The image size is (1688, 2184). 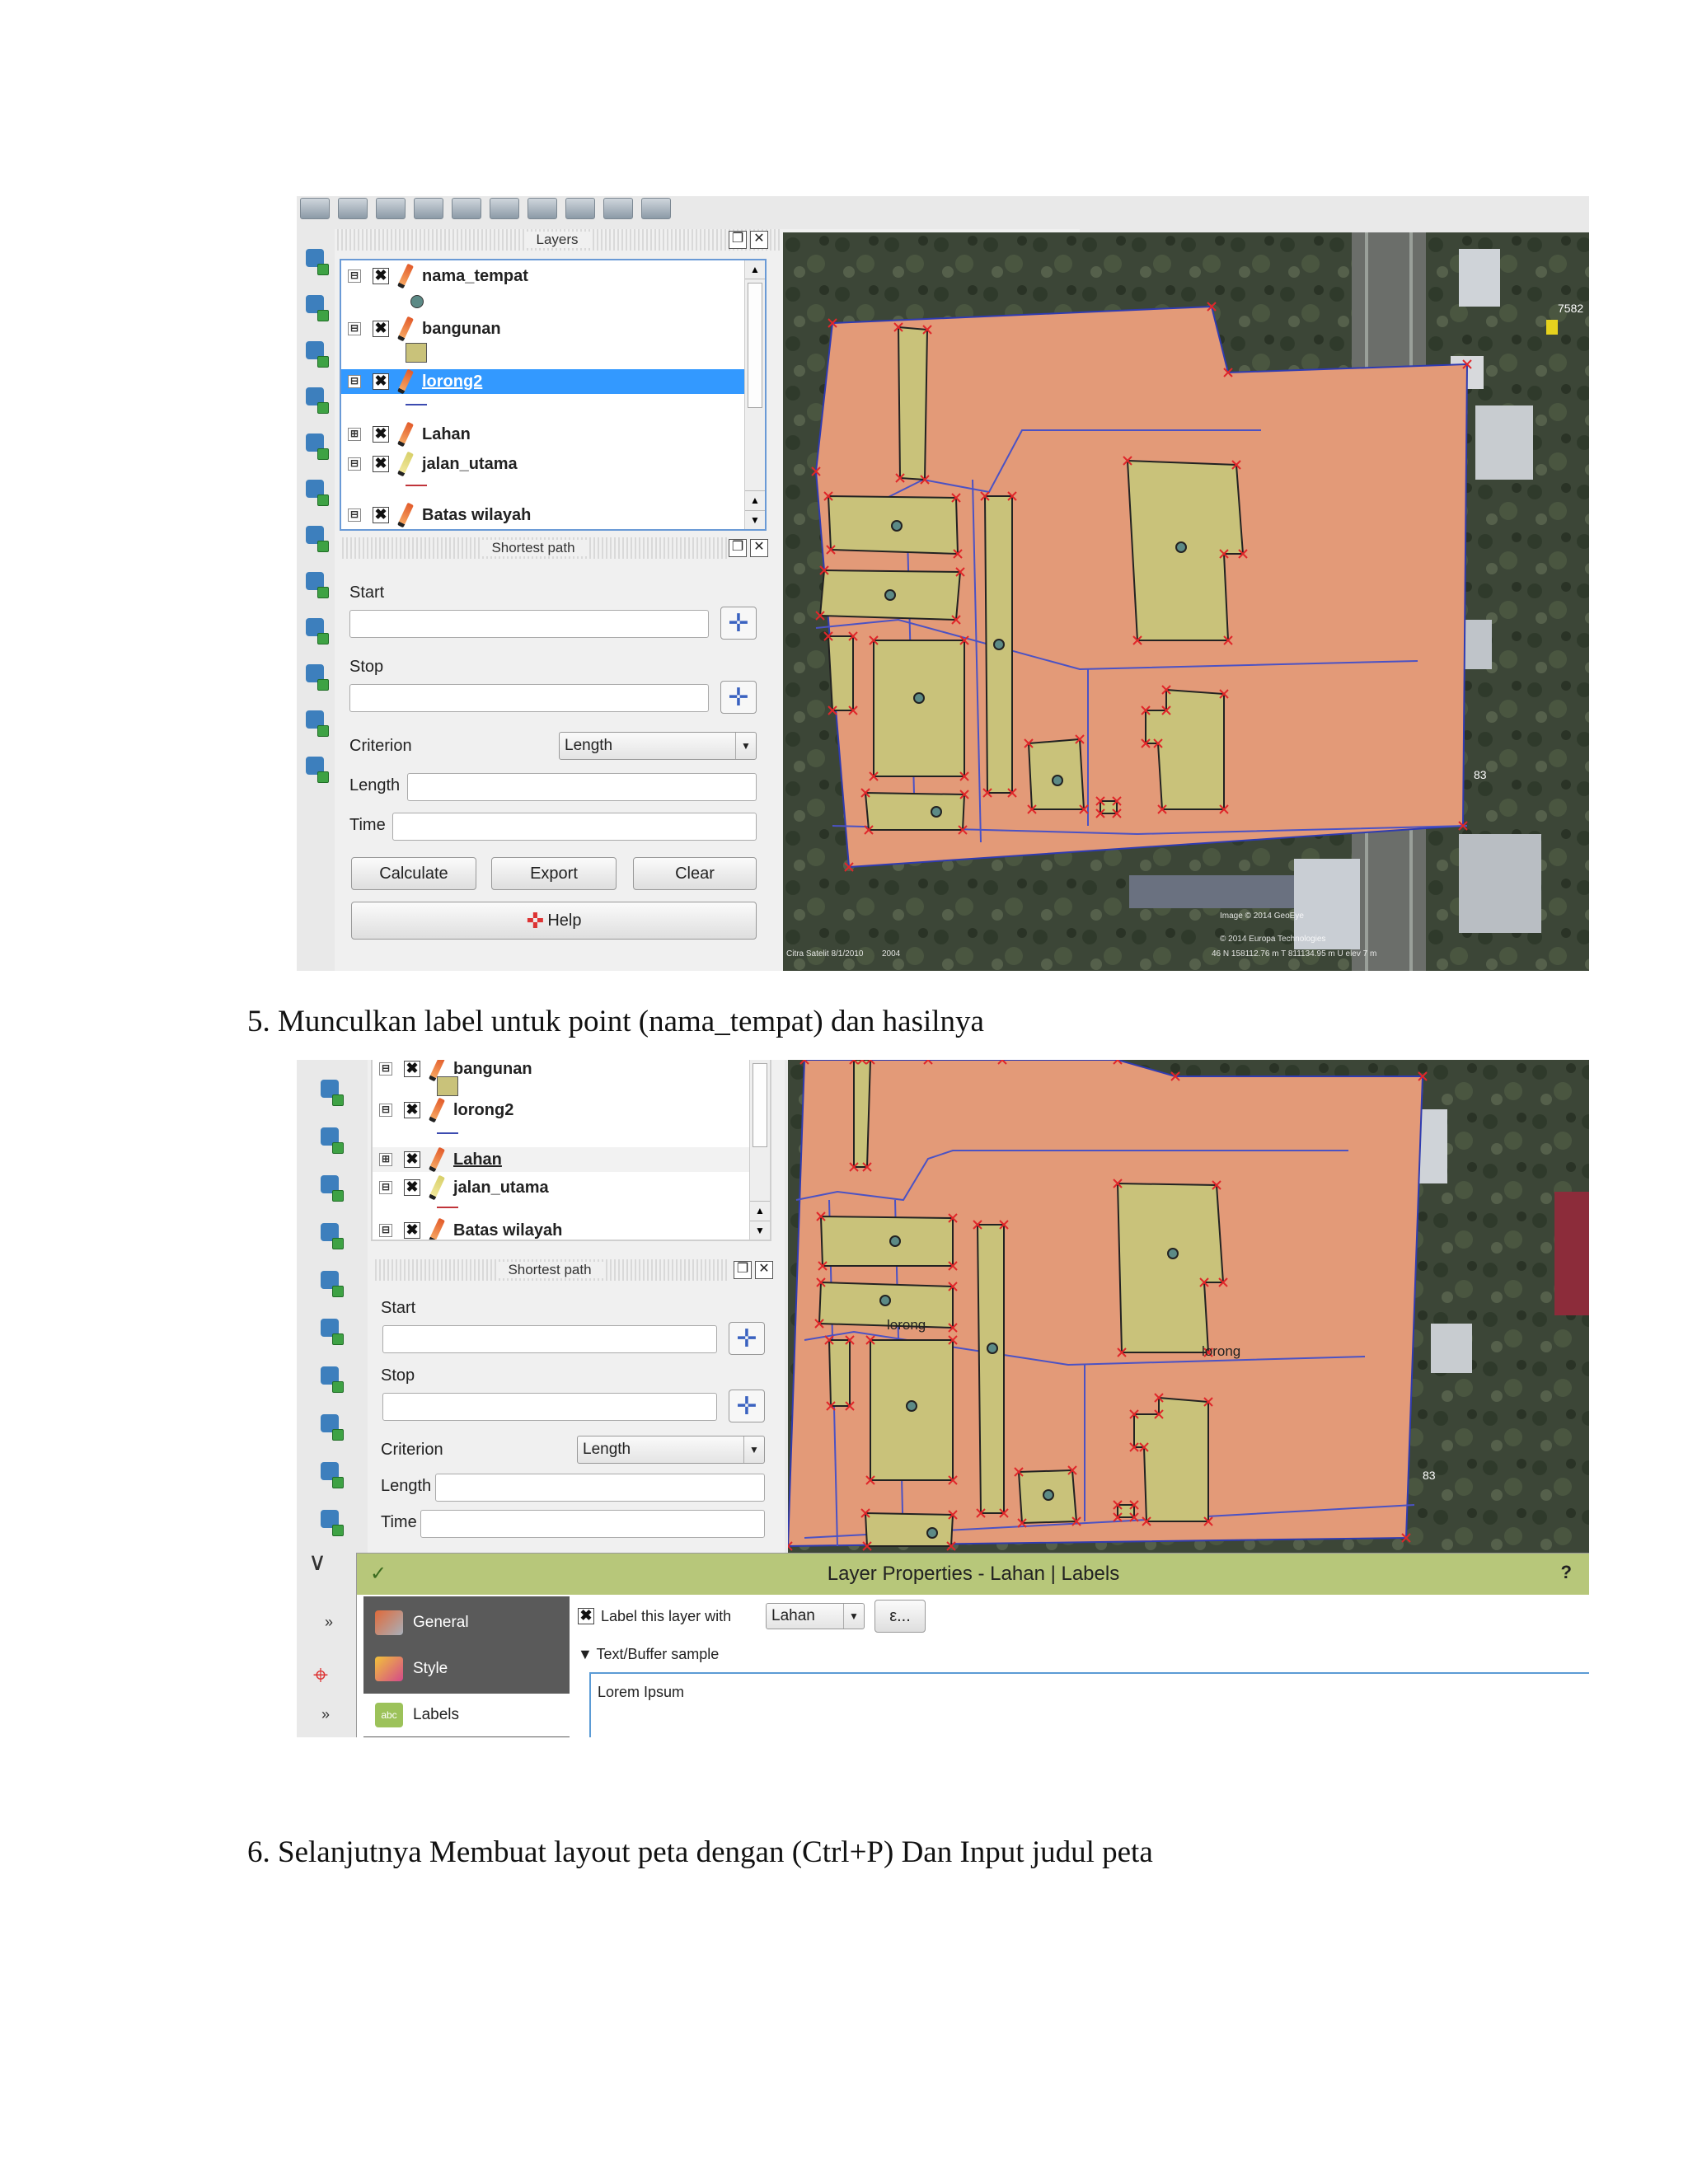 I want to click on nav-item-style: Style, so click(x=466, y=1668).